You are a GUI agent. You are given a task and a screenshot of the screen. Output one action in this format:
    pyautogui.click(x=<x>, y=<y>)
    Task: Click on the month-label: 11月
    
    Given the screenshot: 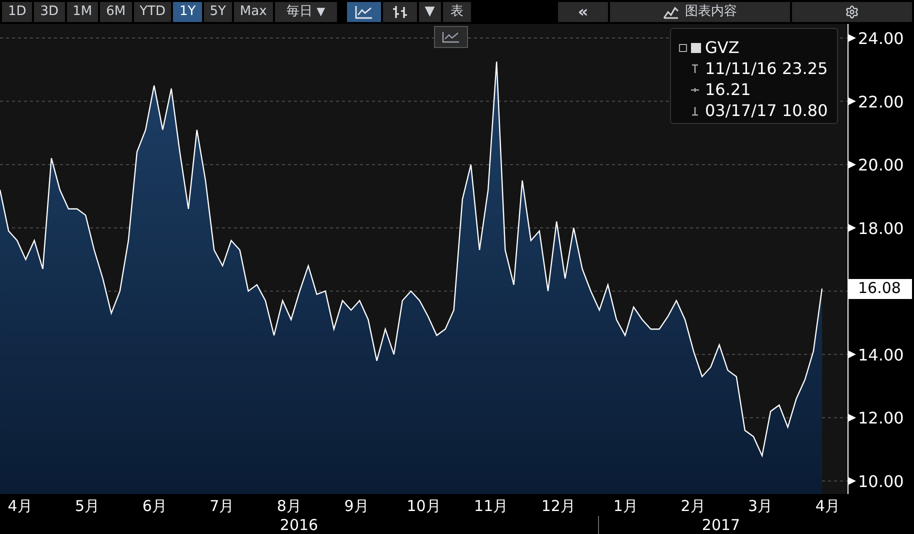 What is the action you would take?
    pyautogui.click(x=491, y=506)
    